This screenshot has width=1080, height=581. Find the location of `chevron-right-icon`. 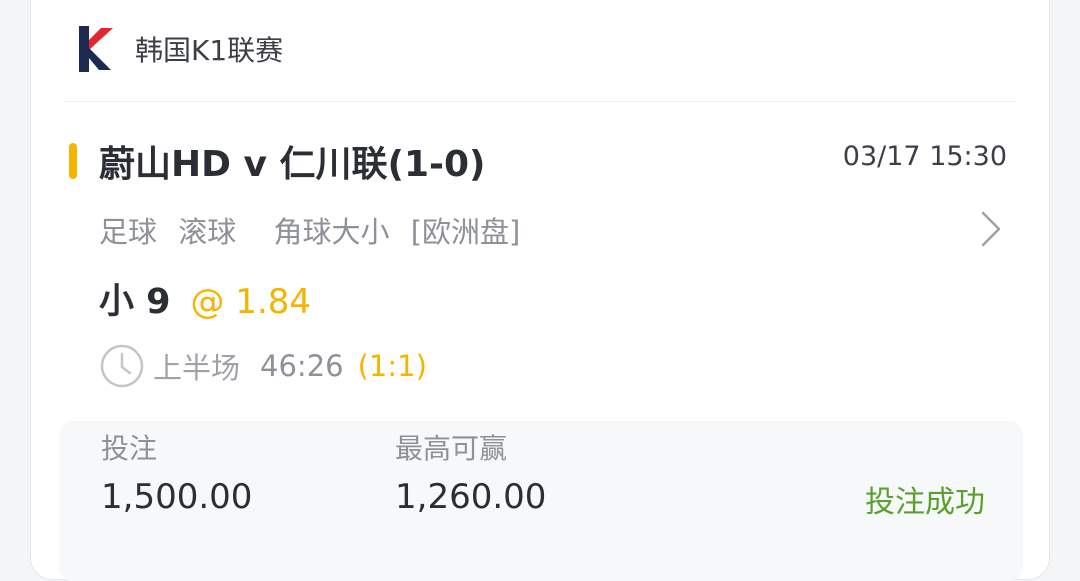

chevron-right-icon is located at coordinates (991, 229).